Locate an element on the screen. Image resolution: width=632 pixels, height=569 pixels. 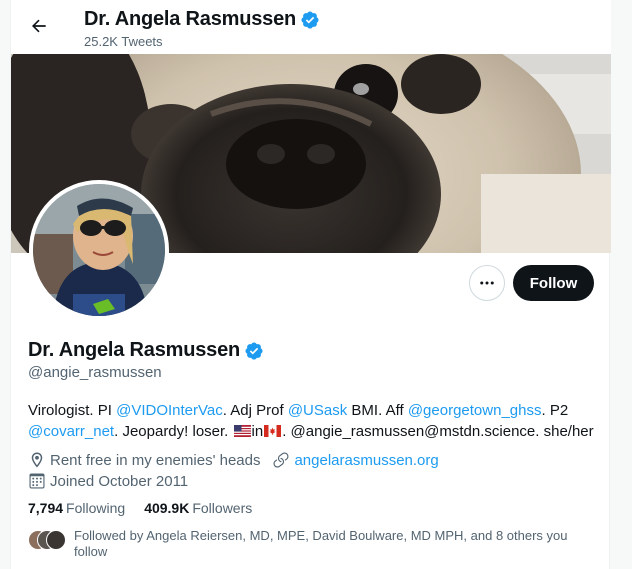
display-name: Dr. Angela Rasmussen is located at coordinates (134, 350).